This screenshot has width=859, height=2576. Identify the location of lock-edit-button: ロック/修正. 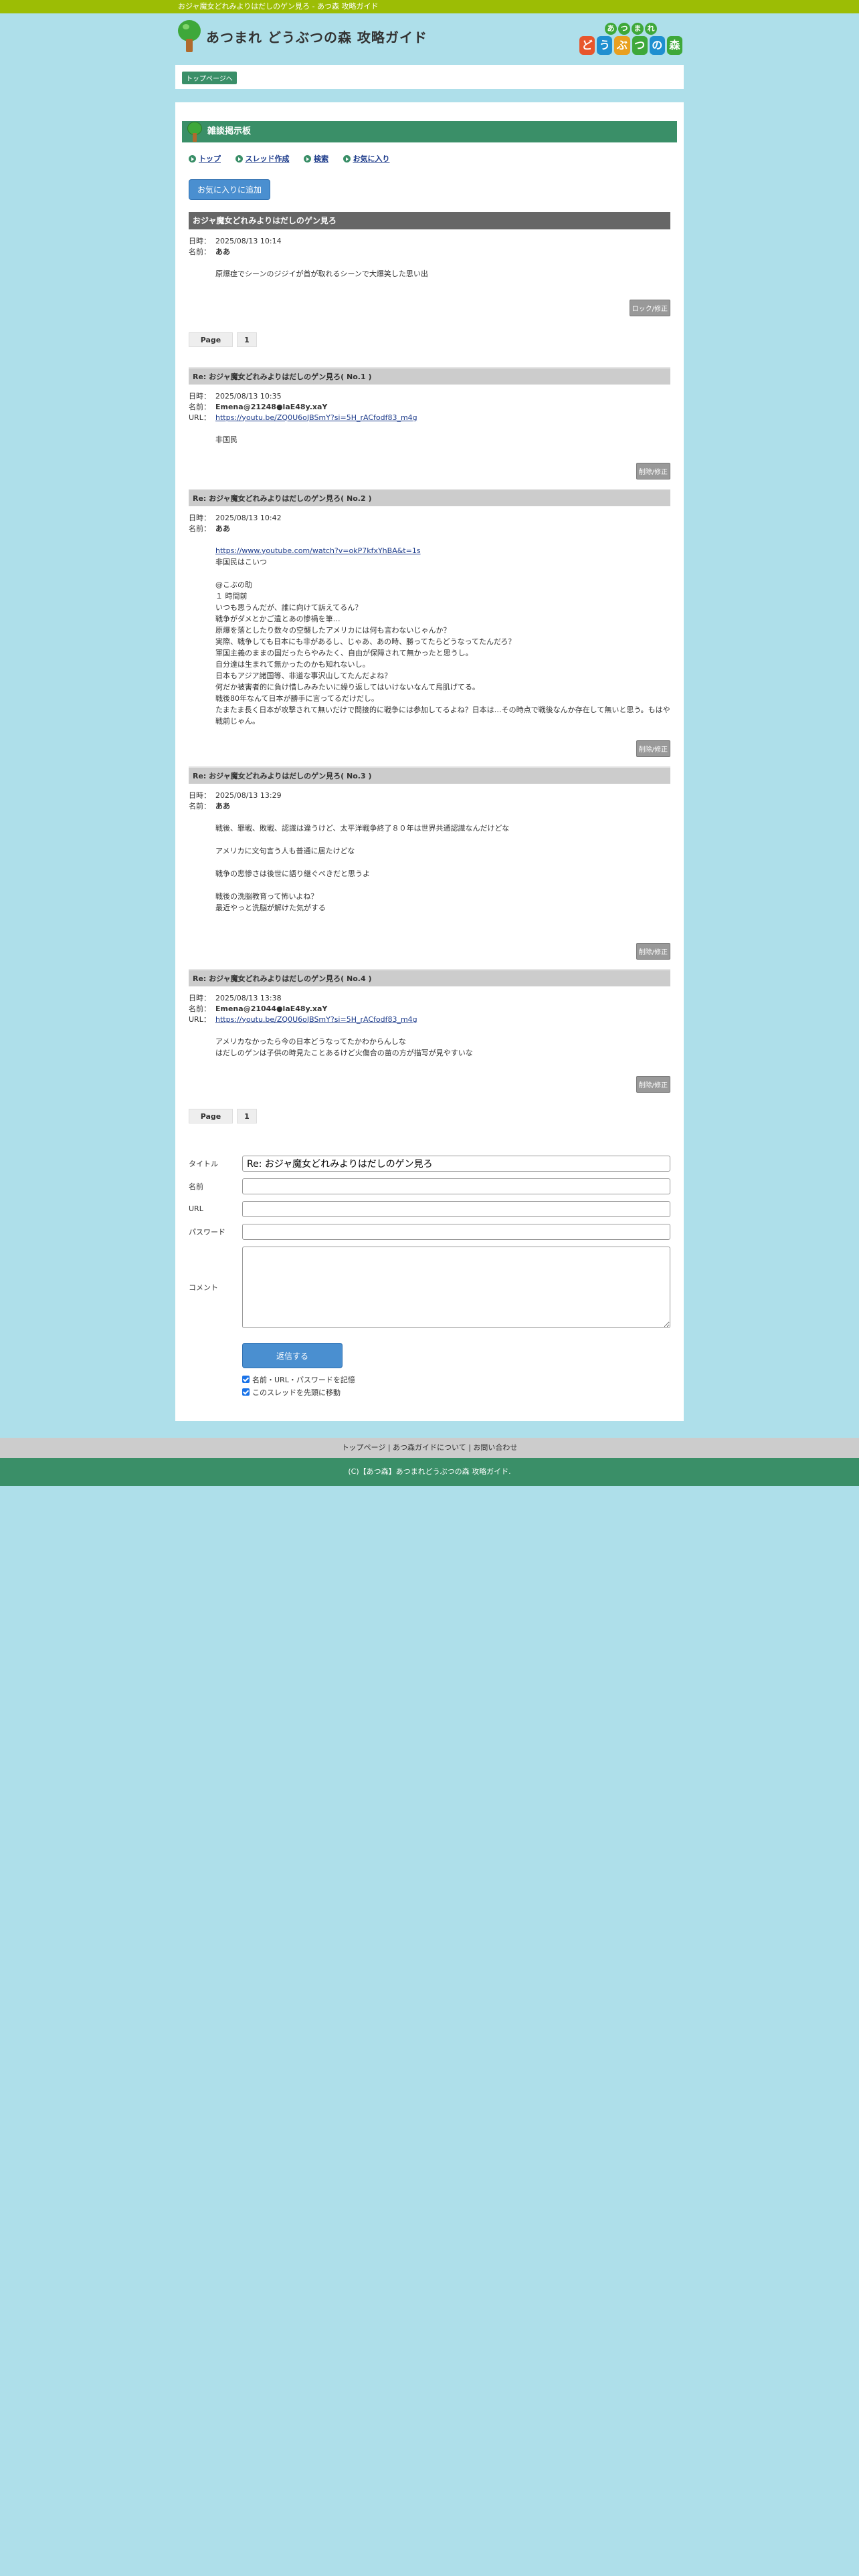
(649, 307).